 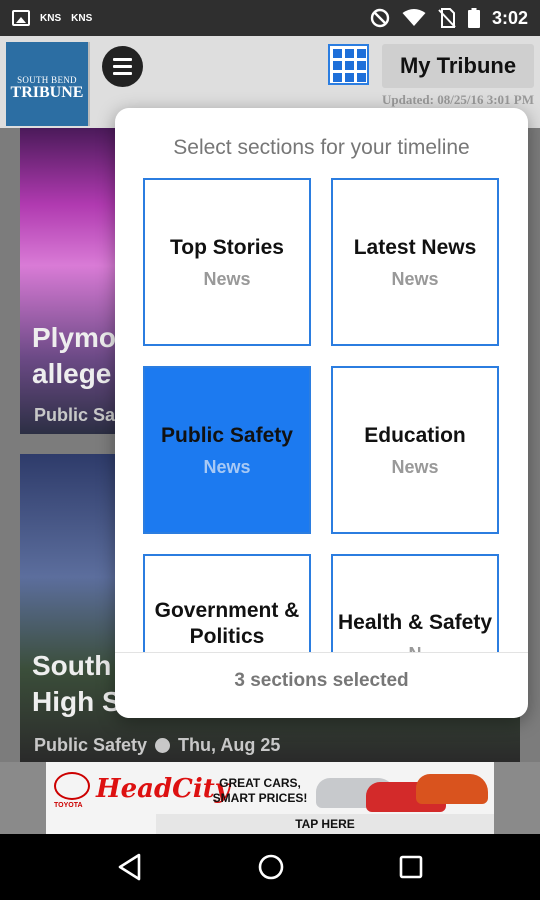 I want to click on battery-icon, so click(x=473, y=18).